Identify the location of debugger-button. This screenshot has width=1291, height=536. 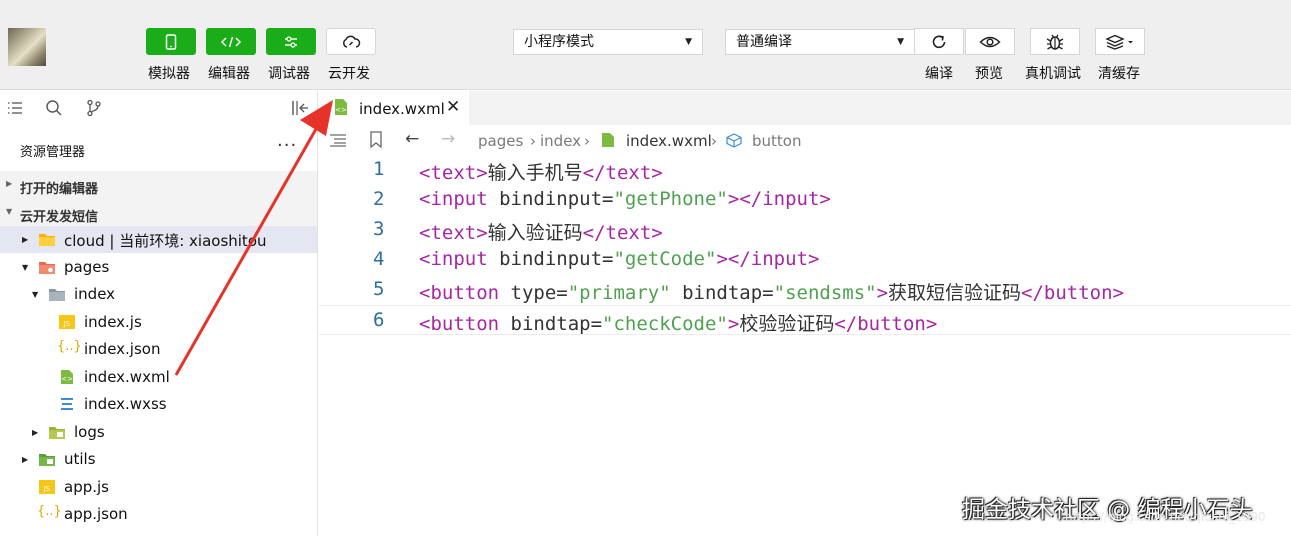
(291, 41).